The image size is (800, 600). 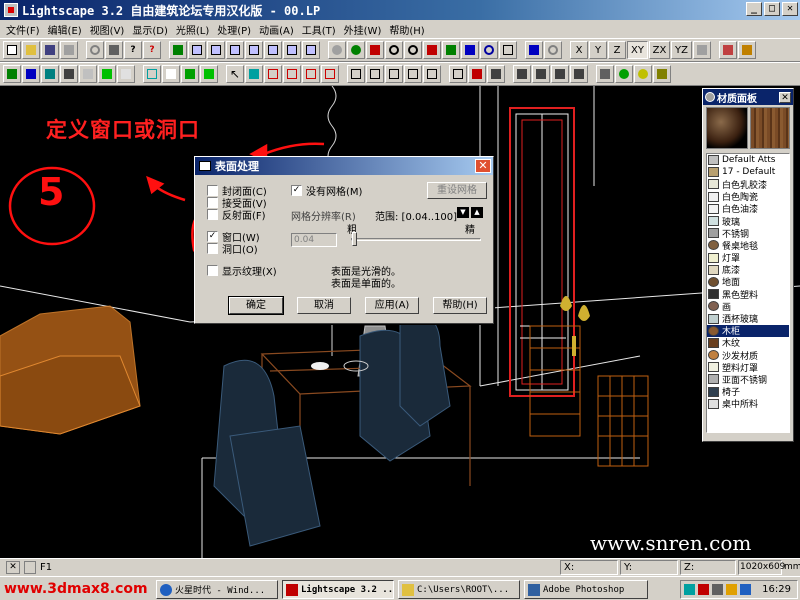 I want to click on transform-1-icon, so click(x=458, y=74).